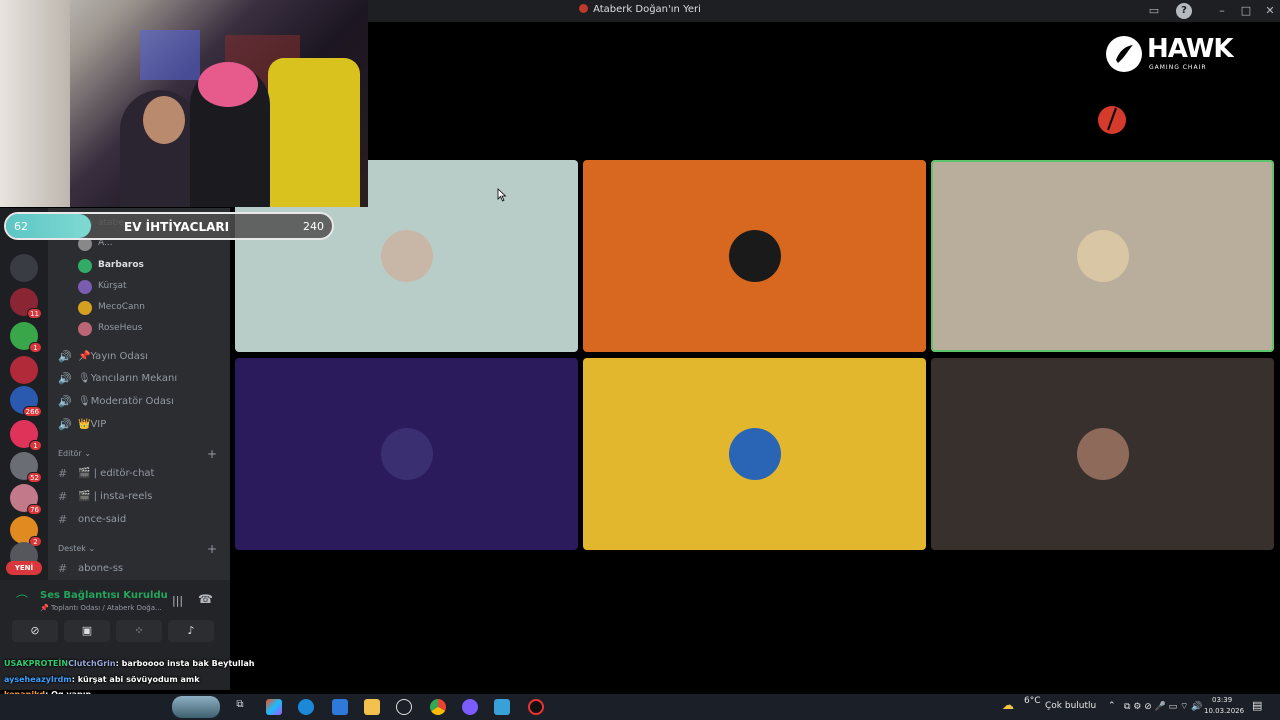 The height and width of the screenshot is (720, 1280). Describe the element at coordinates (340, 707) in the screenshot. I see `store-icon` at that location.